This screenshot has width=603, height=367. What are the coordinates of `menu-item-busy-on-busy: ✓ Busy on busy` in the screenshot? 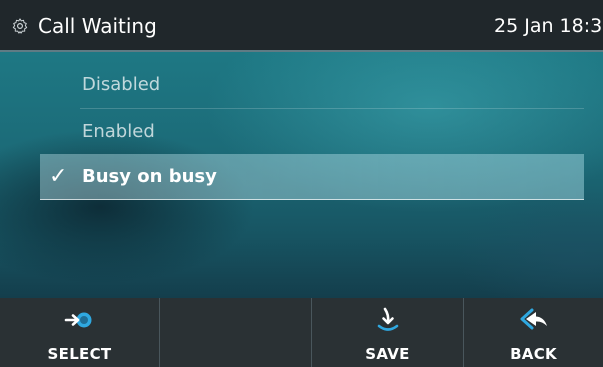 It's located at (312, 177).